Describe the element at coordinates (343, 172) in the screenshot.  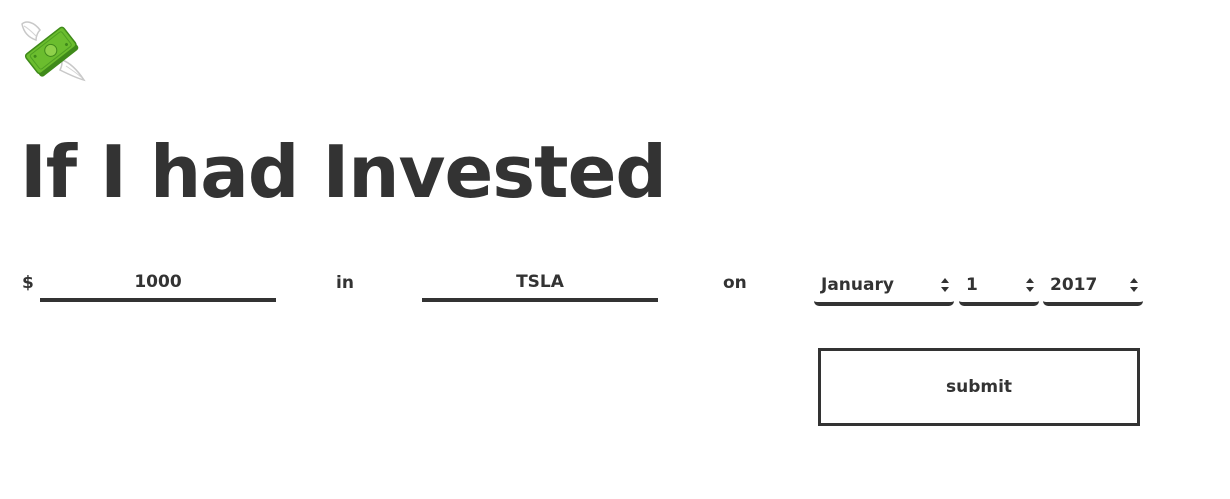
I see `page-title: If I had Invested` at that location.